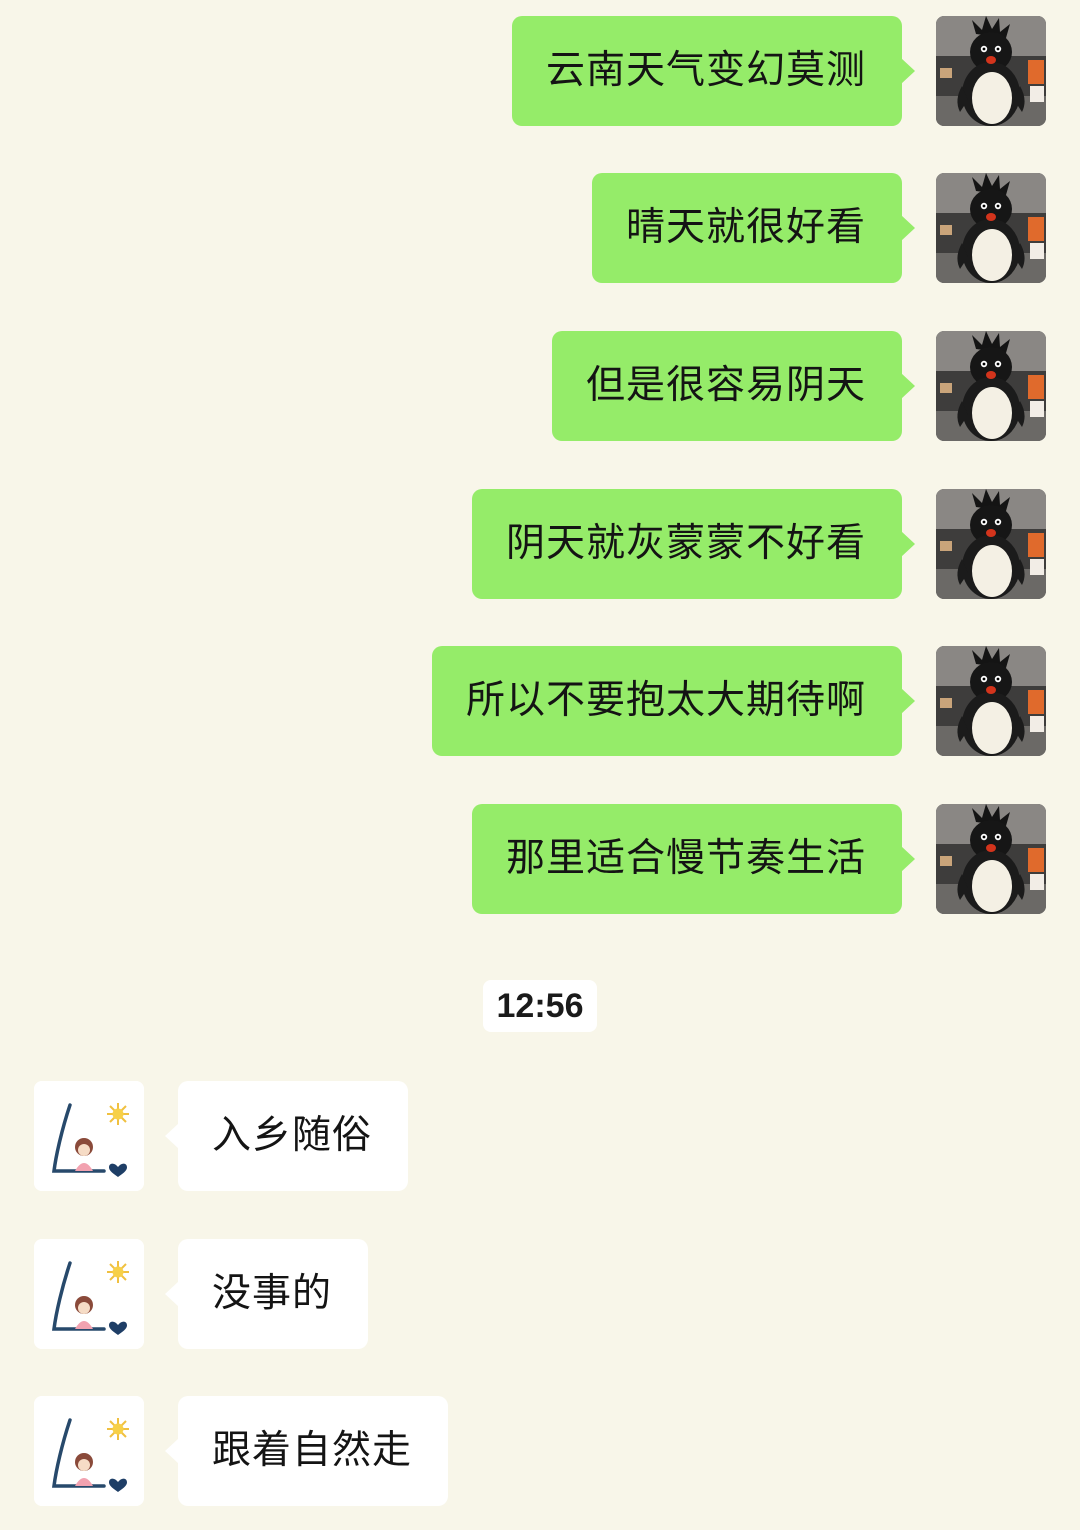  I want to click on outgoing-message-row: 所以不要抱太大期待啊, so click(540, 701).